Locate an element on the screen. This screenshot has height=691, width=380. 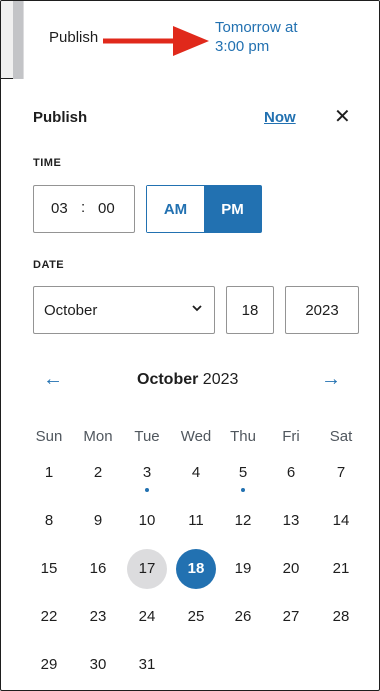
panel-title: Publish is located at coordinates (60, 117).